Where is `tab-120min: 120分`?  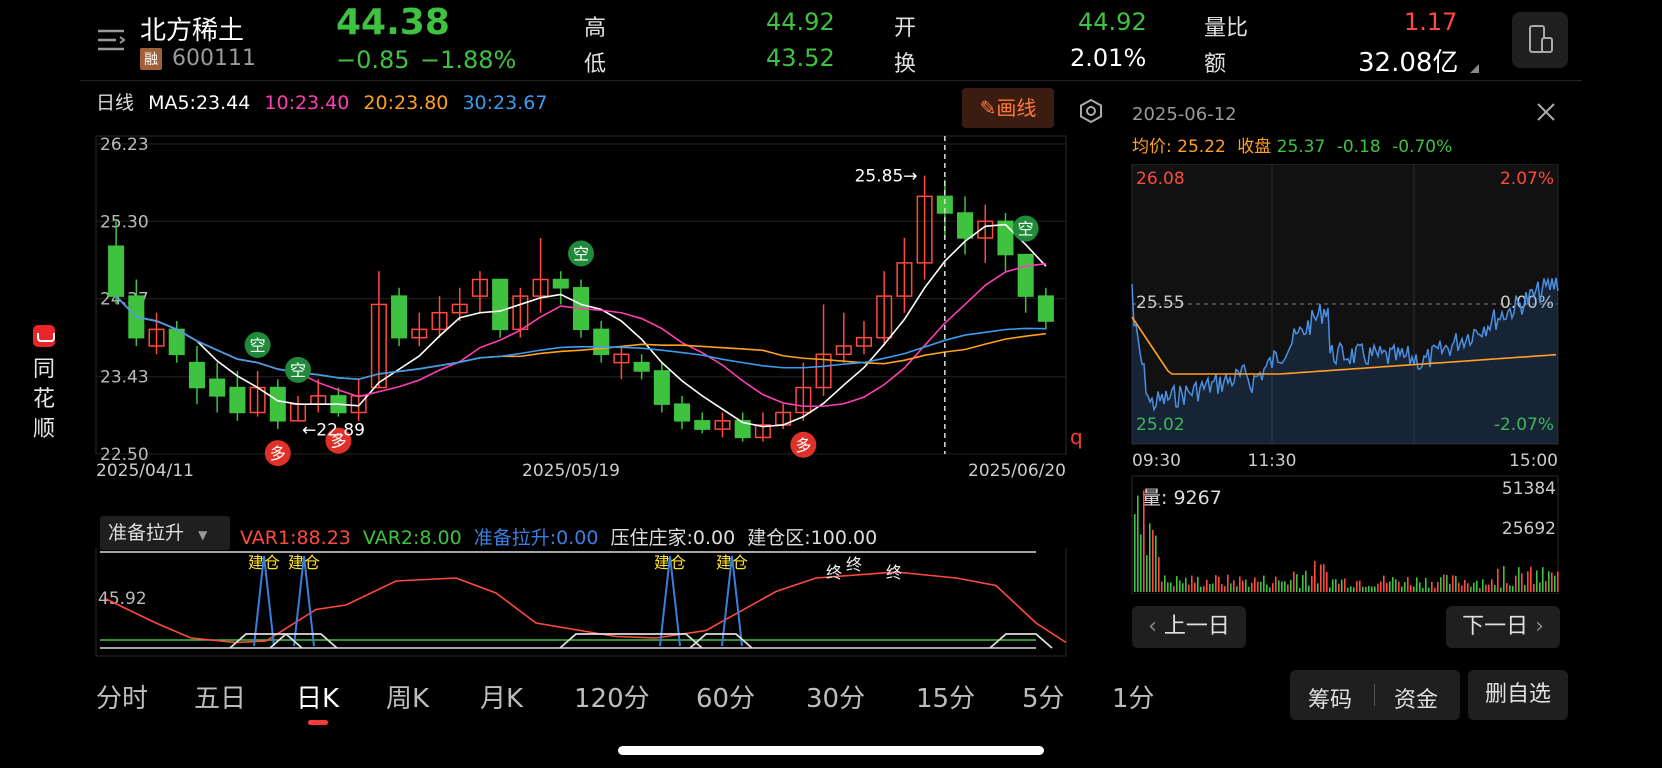
tab-120min: 120分 is located at coordinates (612, 696).